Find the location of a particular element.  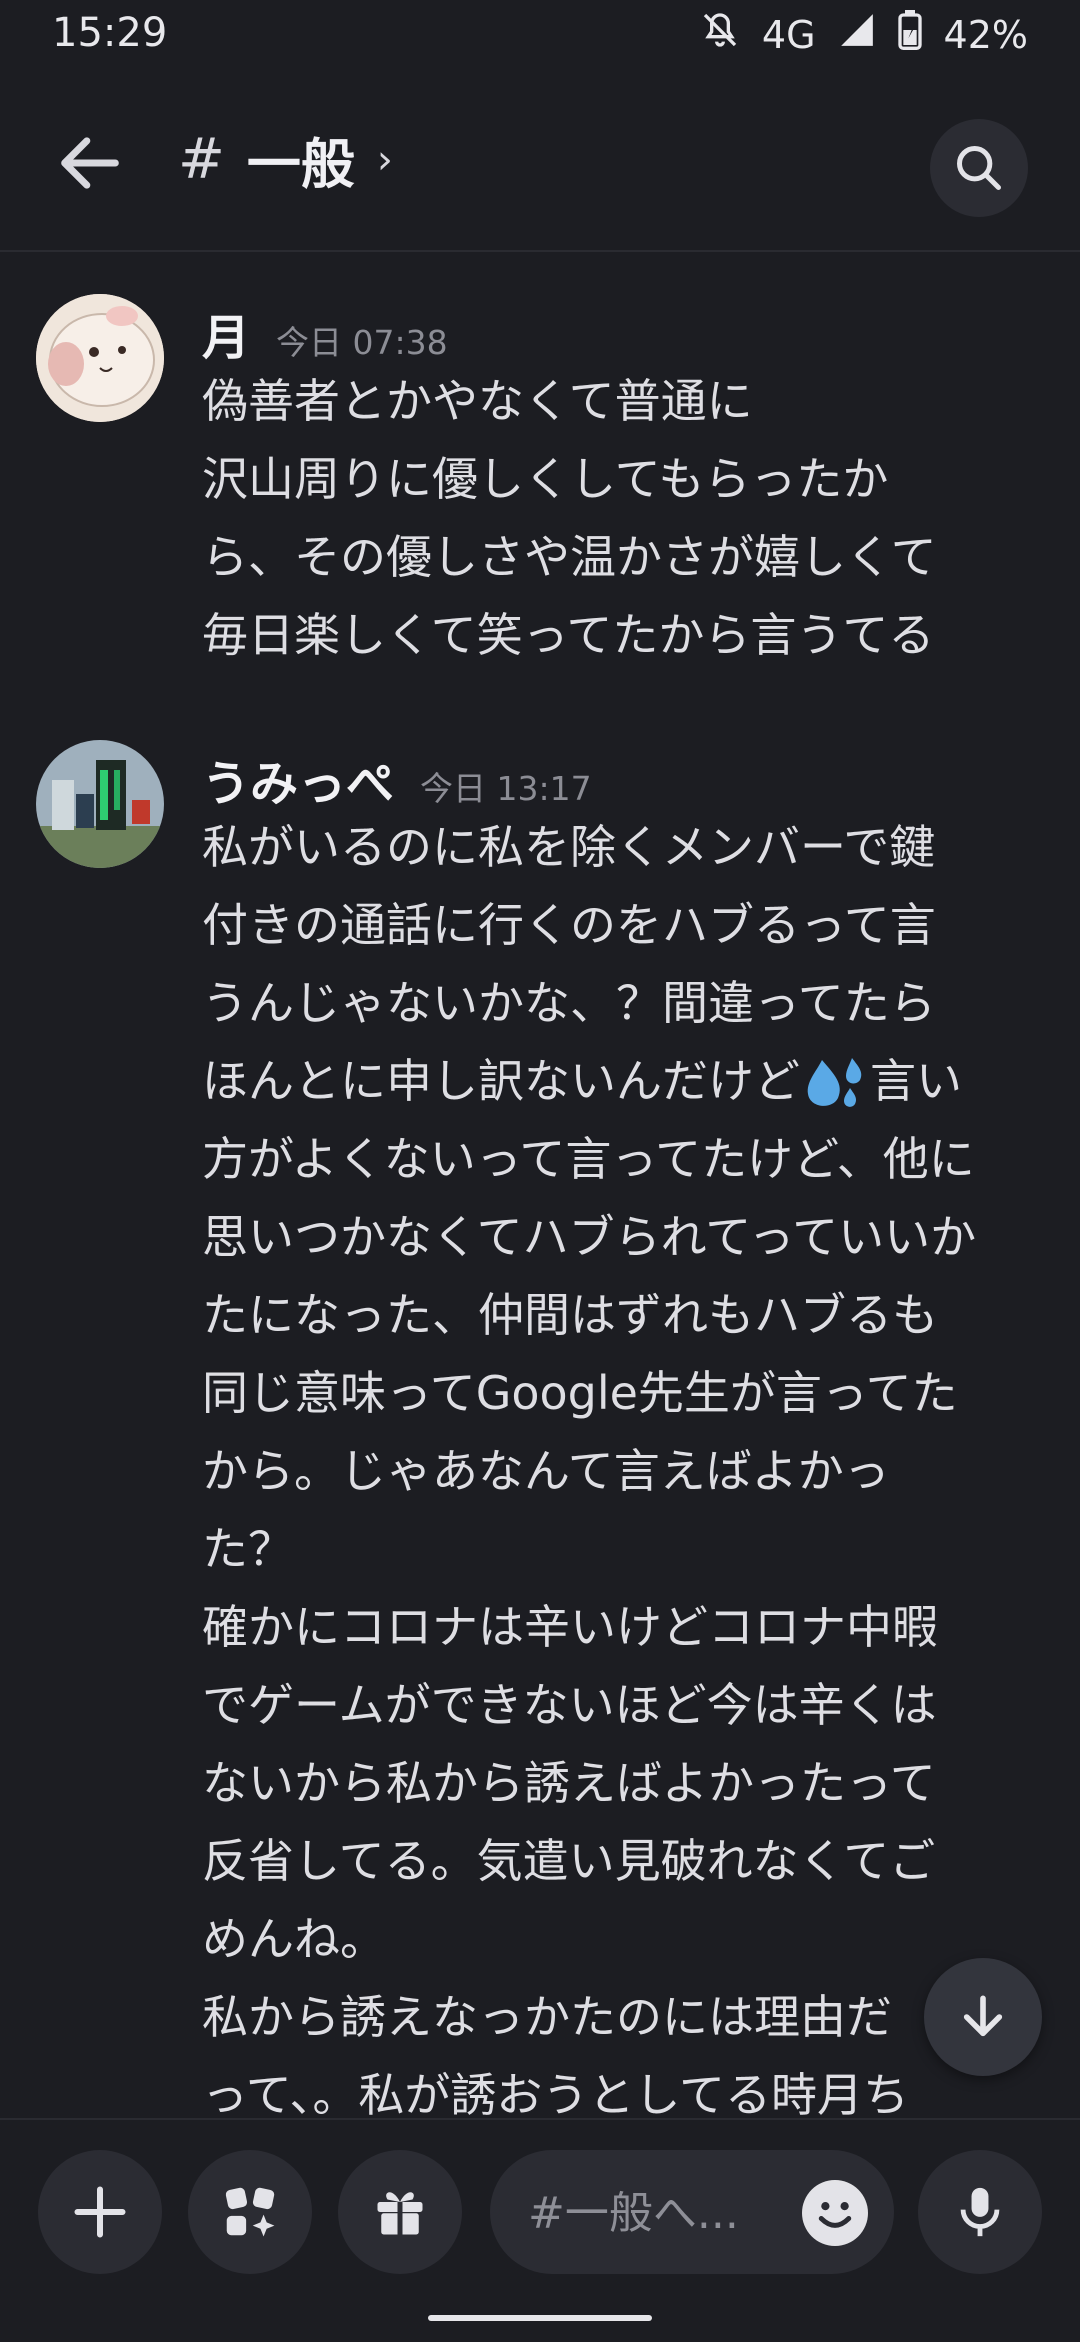

message-line: 偽善者とかやなくて普通に is located at coordinates (477, 401).